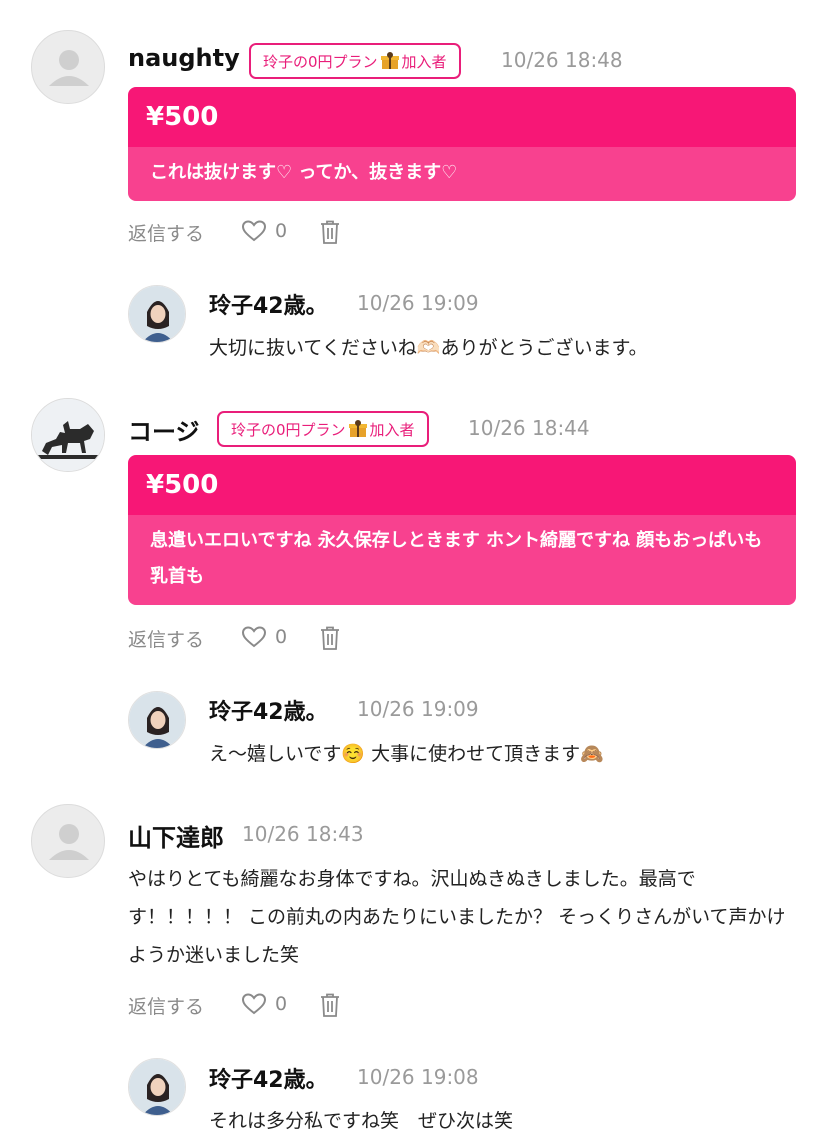 This screenshot has width=828, height=1138. I want to click on reply-text: それは多分私ですね笑 ぜひ次は笑, so click(361, 1121).